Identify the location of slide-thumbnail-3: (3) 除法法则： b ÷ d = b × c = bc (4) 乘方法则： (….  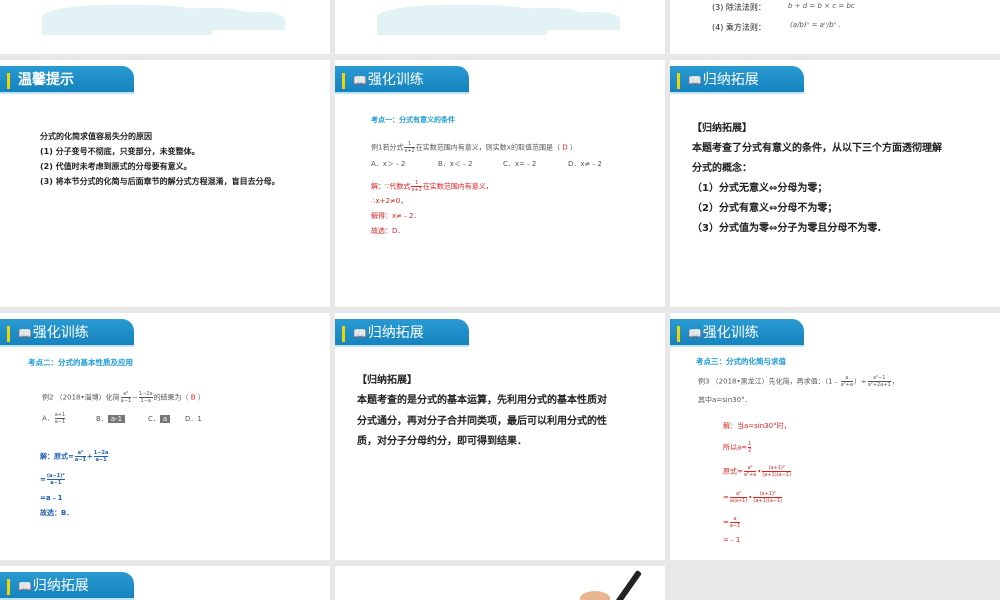
(835, 27).